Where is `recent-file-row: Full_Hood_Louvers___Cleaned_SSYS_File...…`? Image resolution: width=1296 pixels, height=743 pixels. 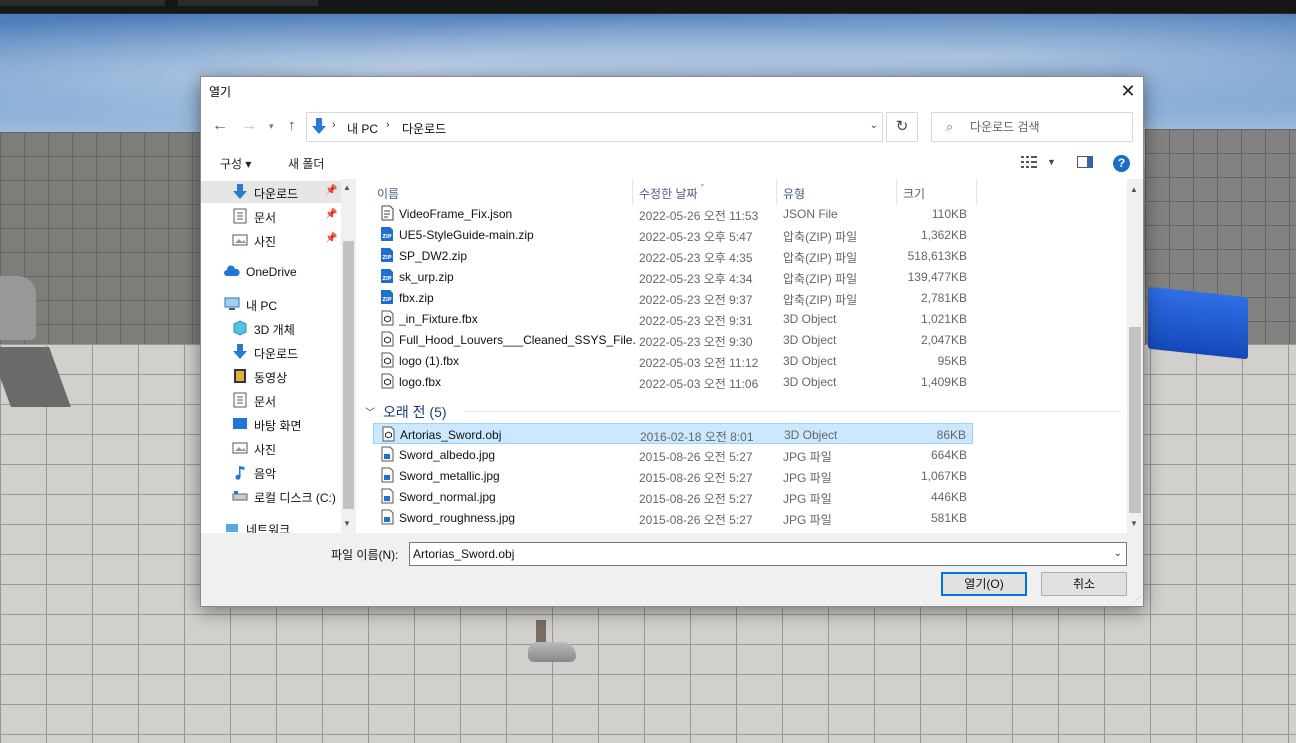
recent-file-row: Full_Hood_Louvers___Cleaned_SSYS_File...… is located at coordinates (673, 339).